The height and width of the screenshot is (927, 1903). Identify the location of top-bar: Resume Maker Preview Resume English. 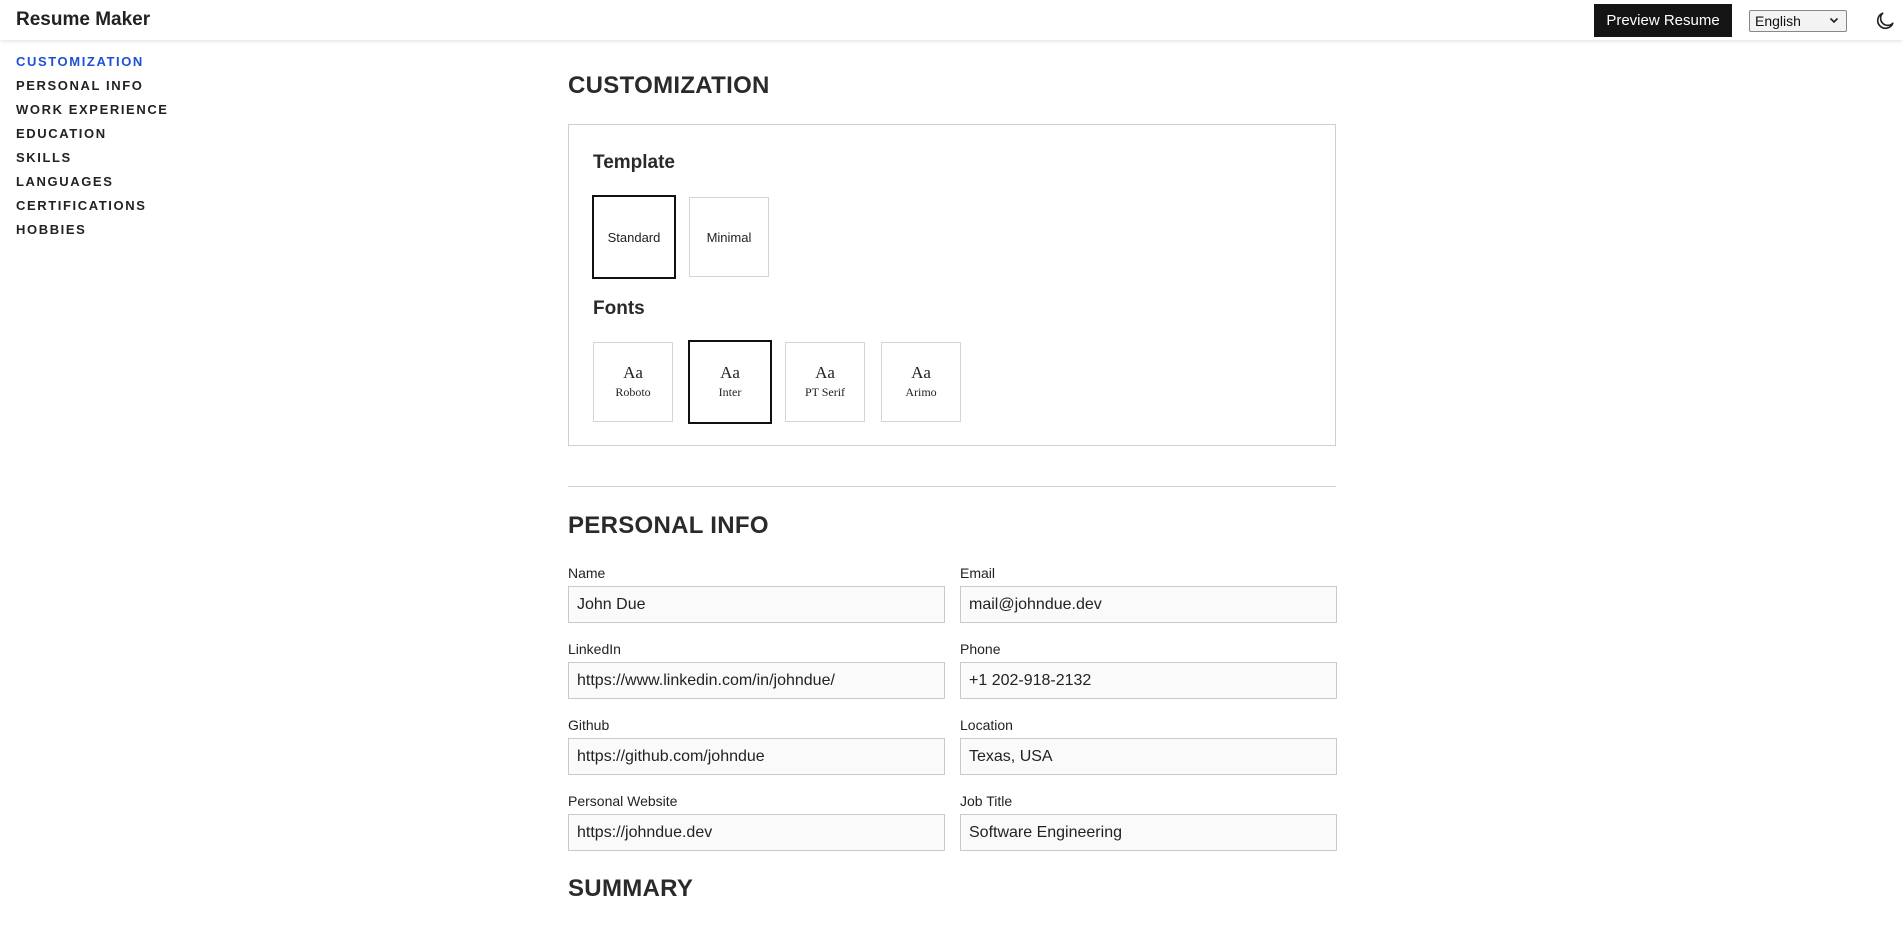
(951, 20).